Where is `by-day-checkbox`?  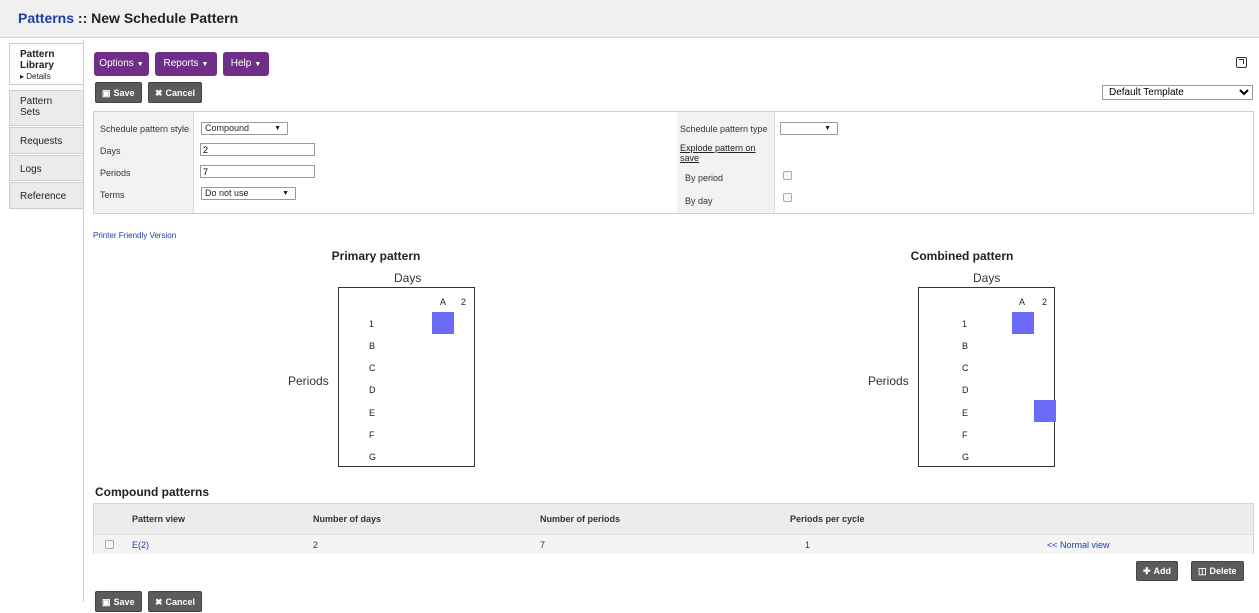 by-day-checkbox is located at coordinates (787, 197).